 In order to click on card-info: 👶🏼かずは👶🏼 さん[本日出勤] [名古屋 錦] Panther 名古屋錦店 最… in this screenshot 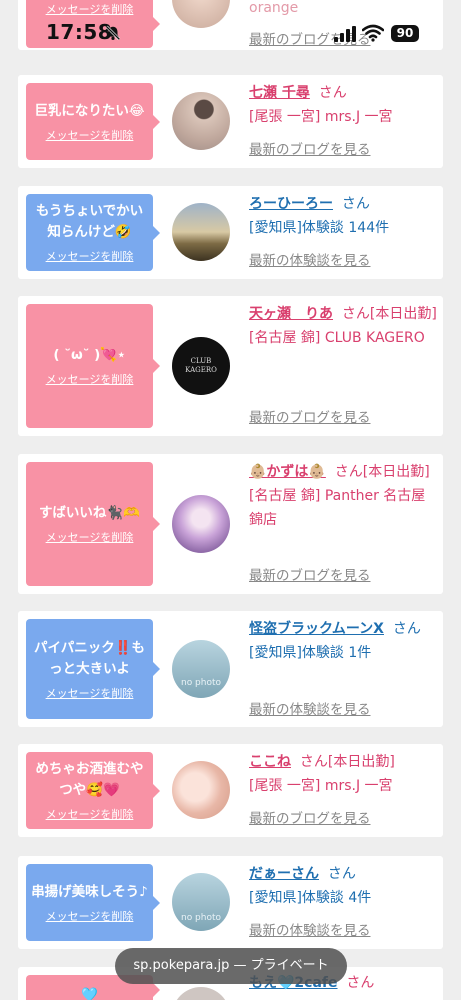, I will do `click(344, 522)`.